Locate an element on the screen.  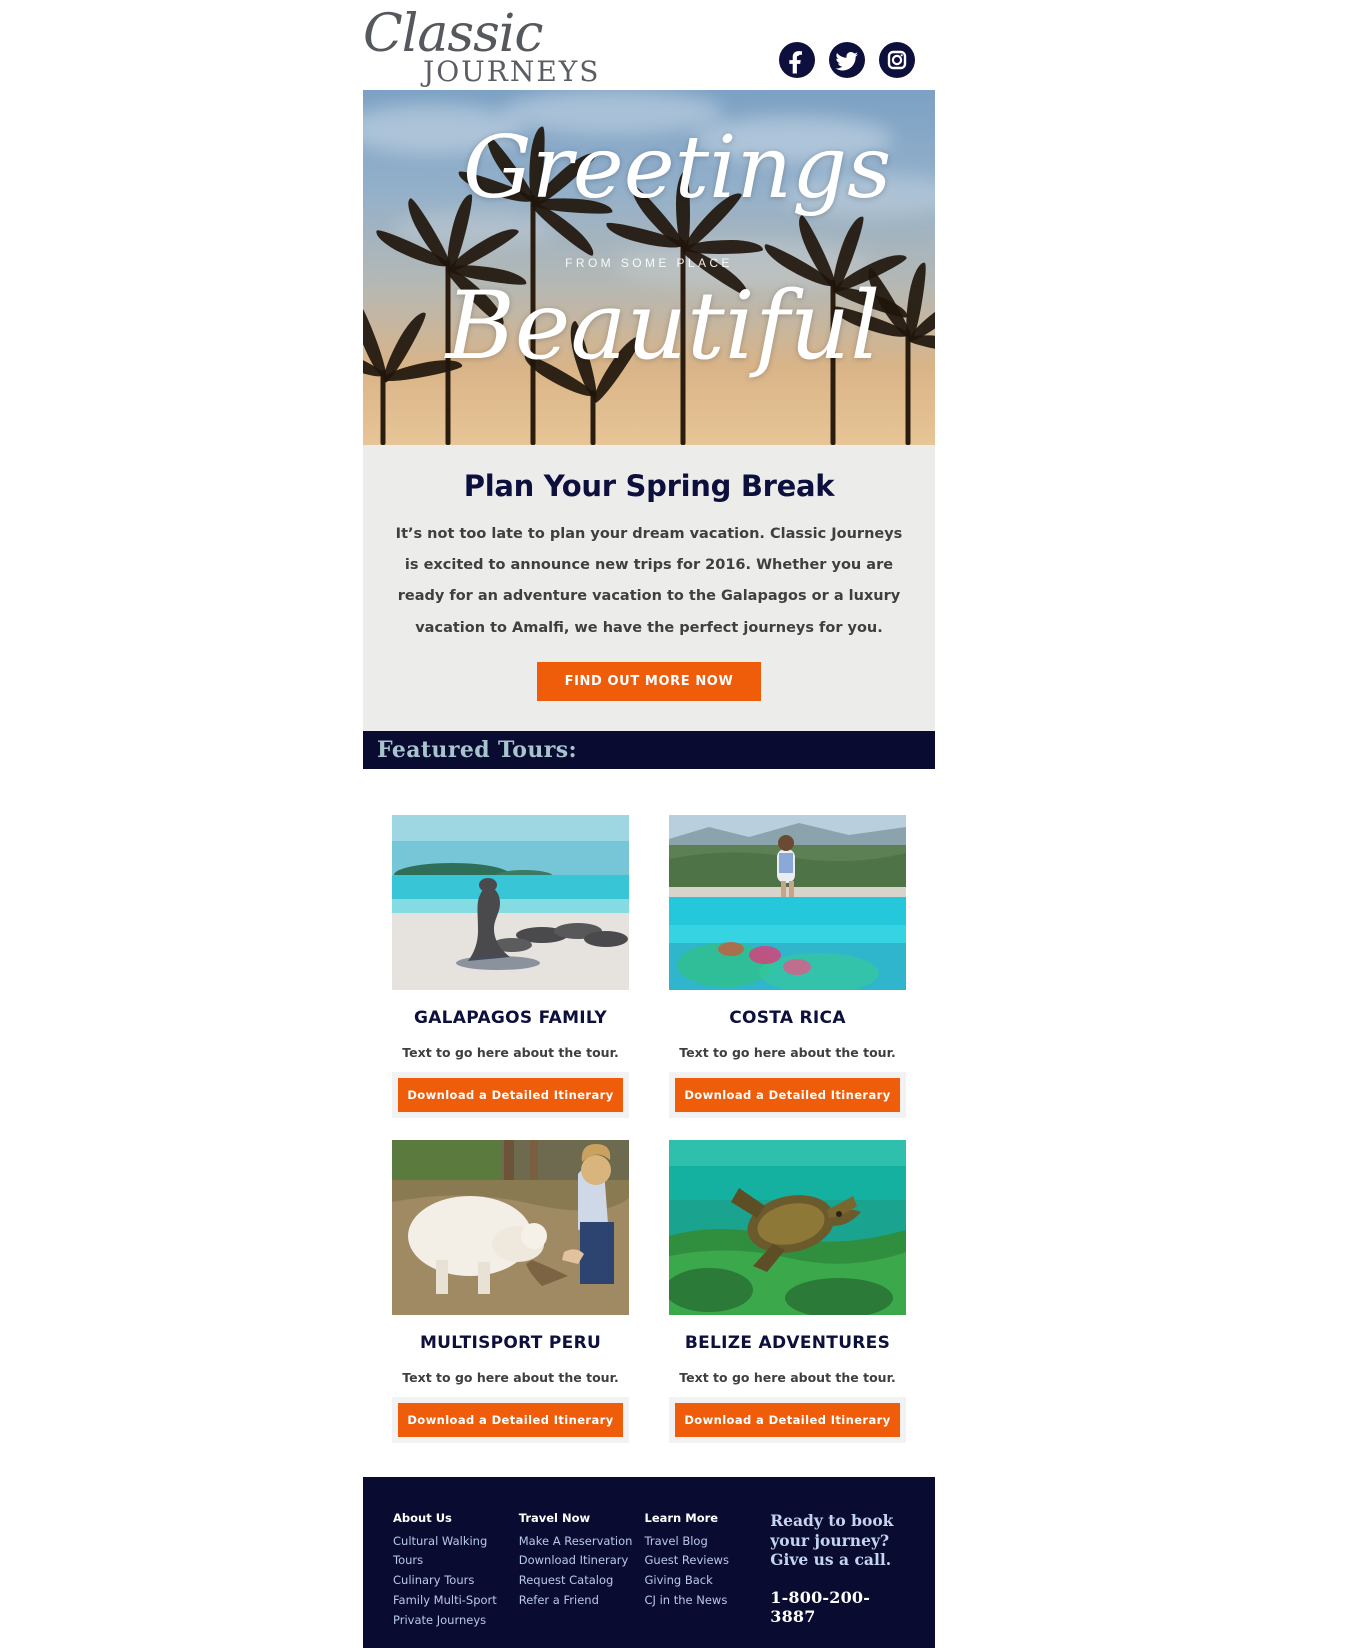
tour-image-multisport-peru is located at coordinates (510, 1227).